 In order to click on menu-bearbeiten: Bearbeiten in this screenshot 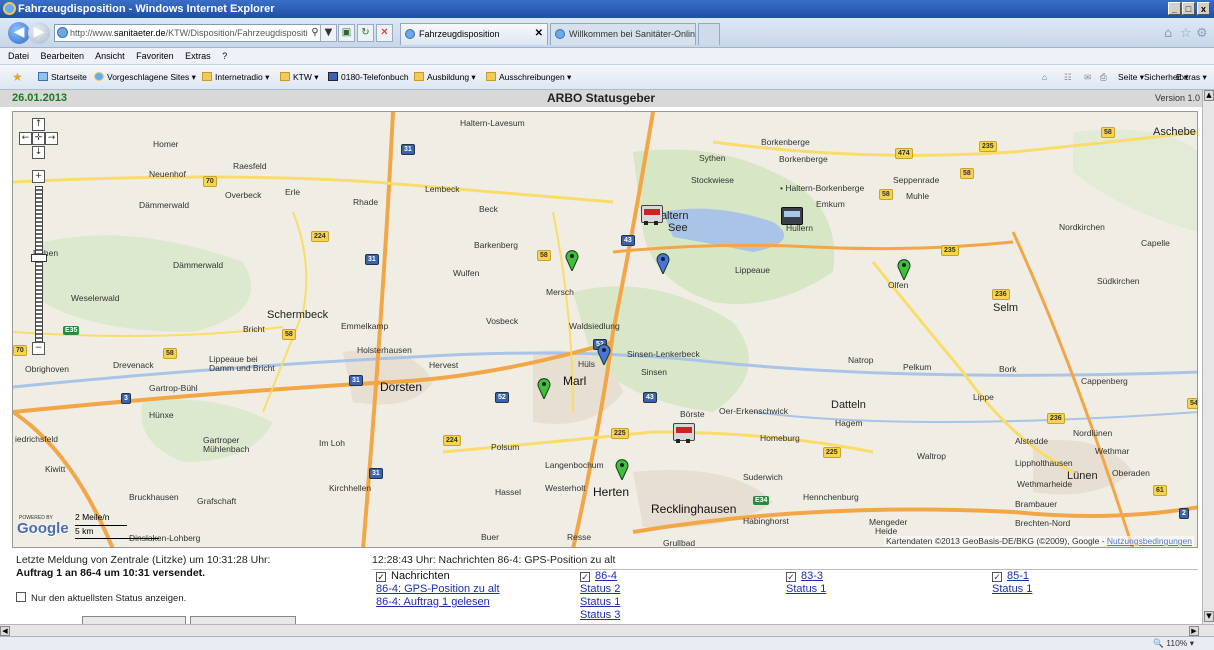, I will do `click(63, 56)`.